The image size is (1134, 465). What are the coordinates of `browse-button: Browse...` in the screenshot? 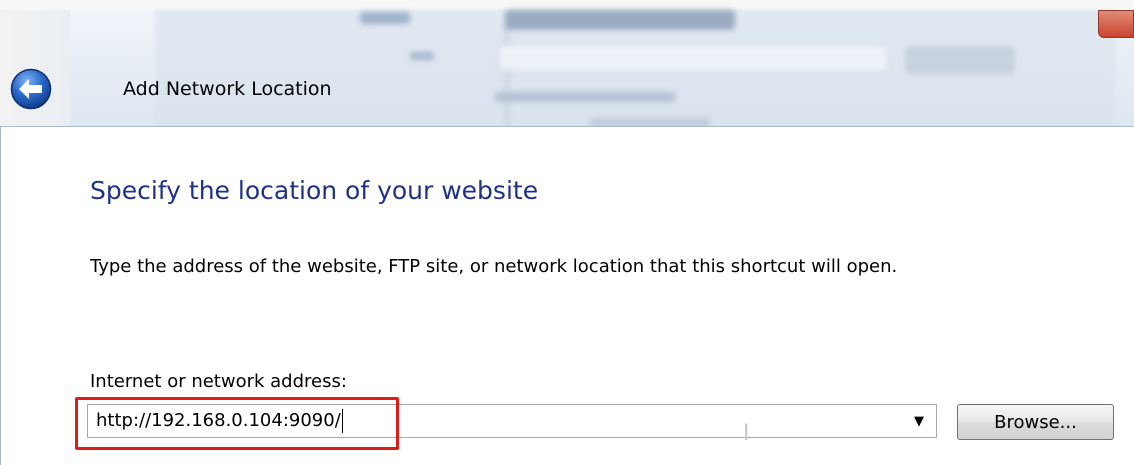 It's located at (1035, 422).